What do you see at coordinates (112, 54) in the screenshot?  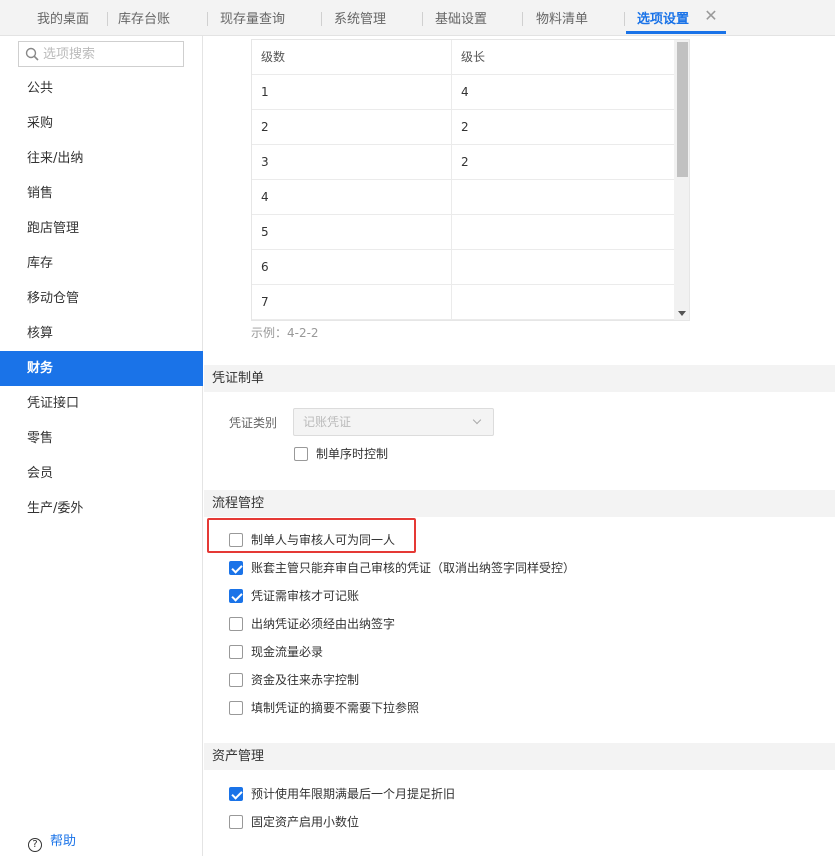 I see `option-search-input` at bounding box center [112, 54].